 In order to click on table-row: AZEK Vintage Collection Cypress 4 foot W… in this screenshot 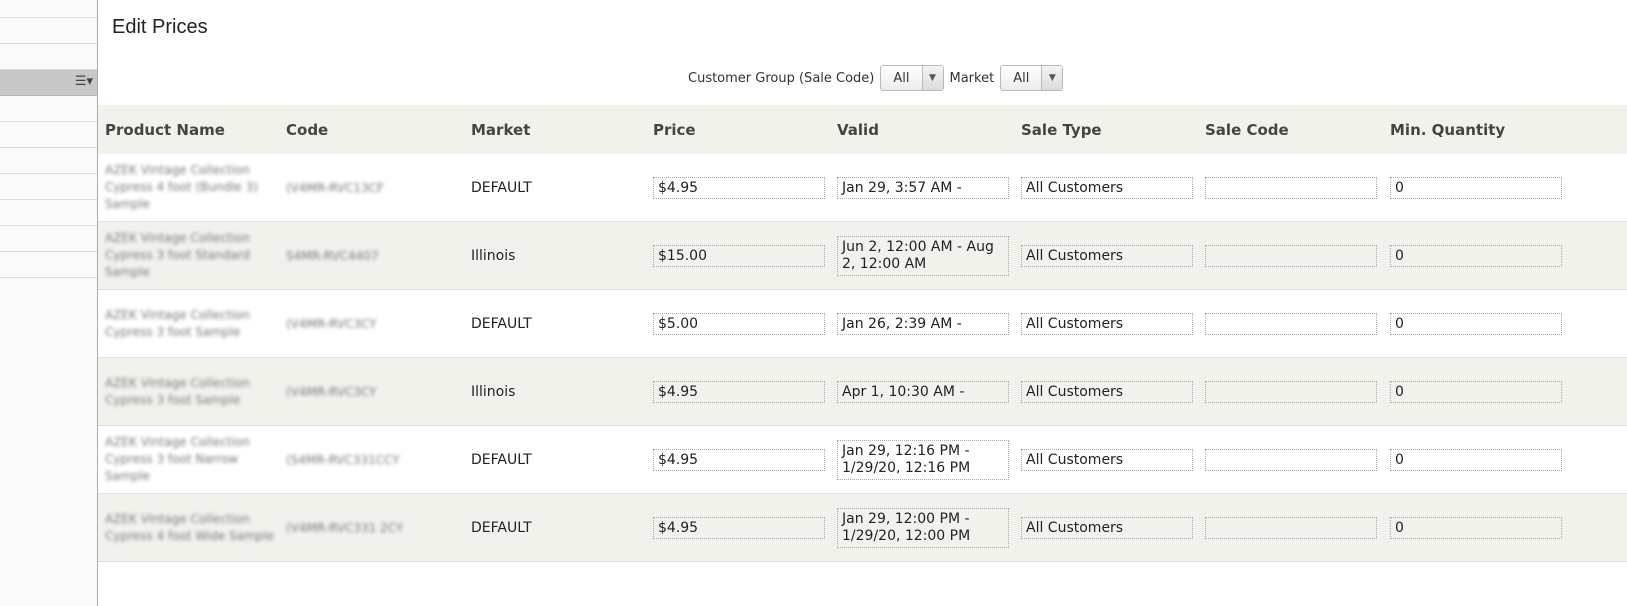, I will do `click(862, 528)`.